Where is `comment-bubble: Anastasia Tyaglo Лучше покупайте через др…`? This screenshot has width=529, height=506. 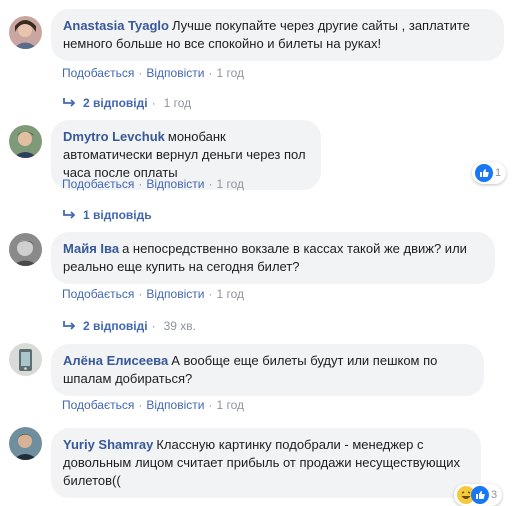
comment-bubble: Anastasia Tyaglo Лучше покупайте через др… is located at coordinates (277, 35).